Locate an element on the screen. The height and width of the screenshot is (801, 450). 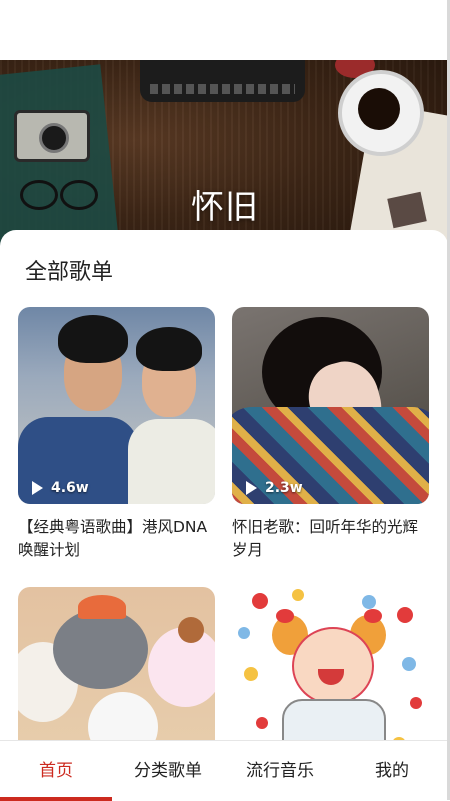
coffee-cup-decoration is located at coordinates (381, 113).